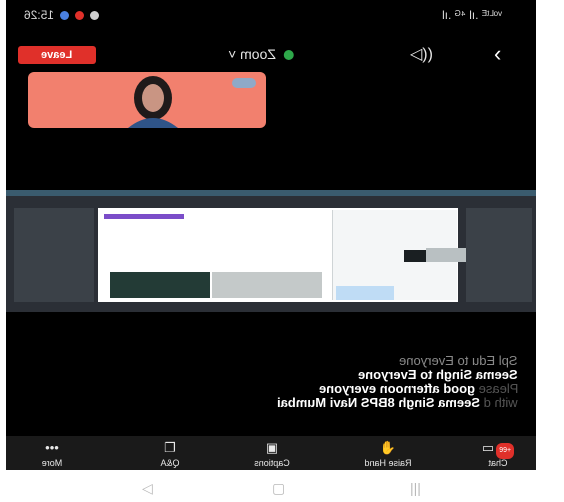  What do you see at coordinates (421, 54) in the screenshot?
I see `speaker-icon: ◁))` at bounding box center [421, 54].